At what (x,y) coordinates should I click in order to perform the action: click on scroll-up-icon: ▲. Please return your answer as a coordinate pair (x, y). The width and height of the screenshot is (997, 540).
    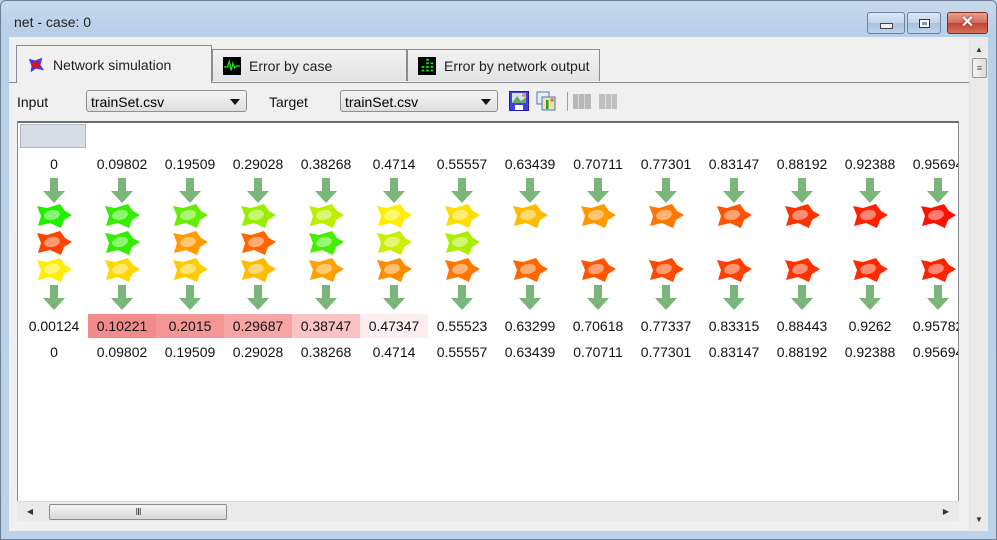
    Looking at the image, I should click on (979, 49).